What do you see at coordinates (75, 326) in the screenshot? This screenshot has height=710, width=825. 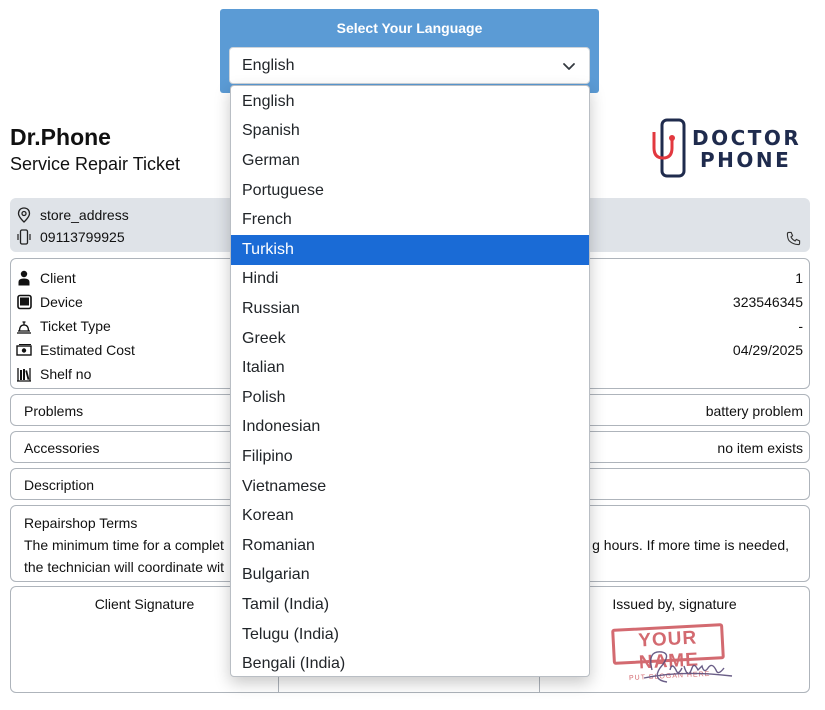 I see `ticket-type-label: Ticket Type` at bounding box center [75, 326].